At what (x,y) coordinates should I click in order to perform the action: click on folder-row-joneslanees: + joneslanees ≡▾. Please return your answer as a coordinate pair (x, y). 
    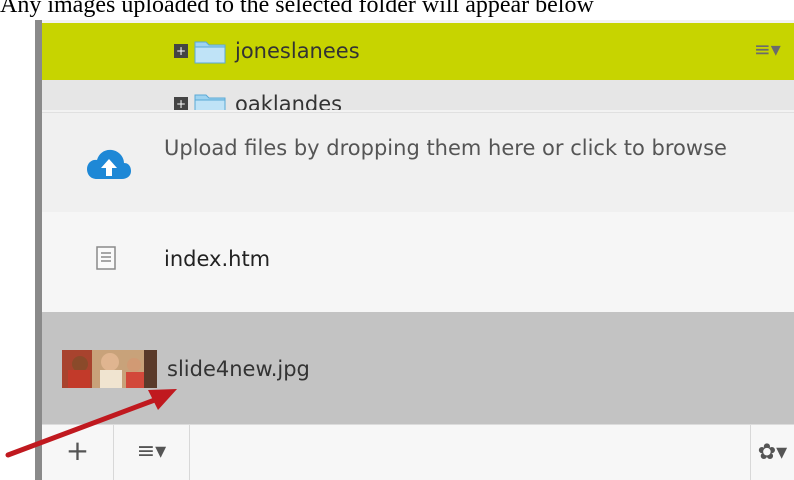
    Looking at the image, I should click on (418, 51).